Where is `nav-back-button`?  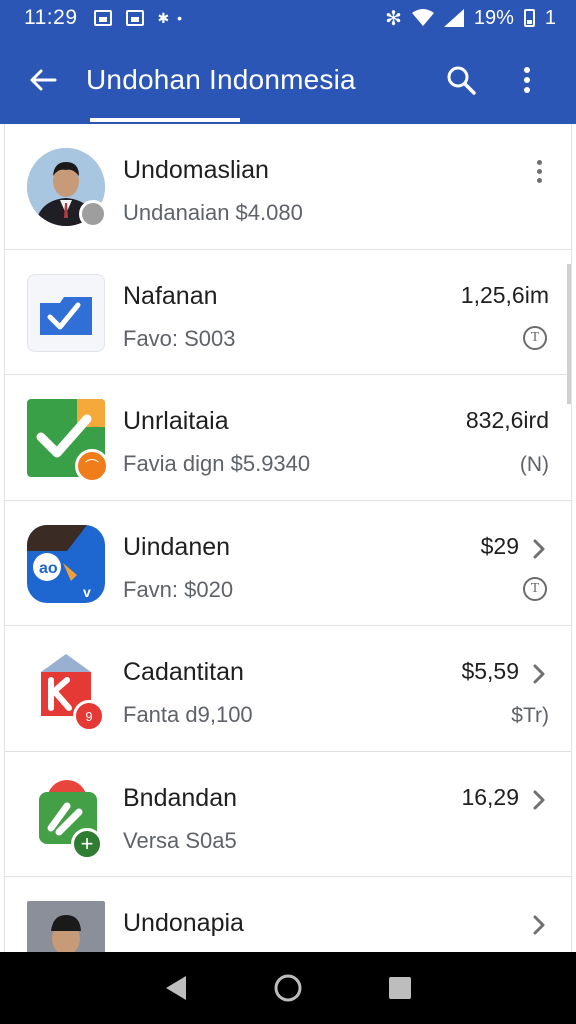 nav-back-button is located at coordinates (176, 988).